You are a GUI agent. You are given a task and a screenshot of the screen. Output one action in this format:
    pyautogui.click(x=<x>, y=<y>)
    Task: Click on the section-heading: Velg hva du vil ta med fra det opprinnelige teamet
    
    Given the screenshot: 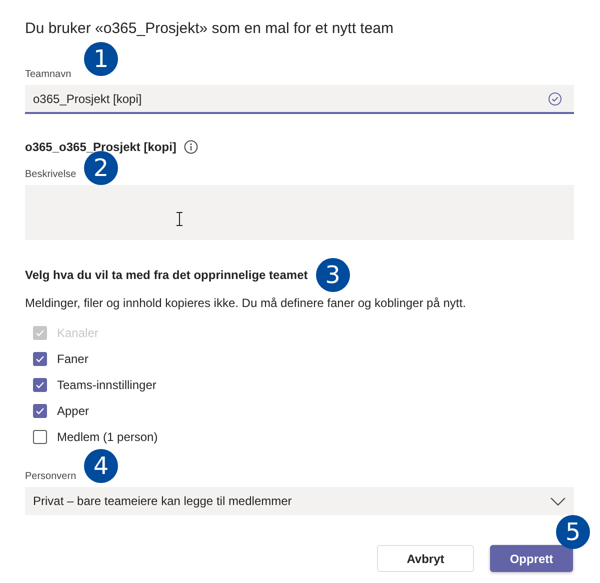 What is the action you would take?
    pyautogui.click(x=166, y=275)
    